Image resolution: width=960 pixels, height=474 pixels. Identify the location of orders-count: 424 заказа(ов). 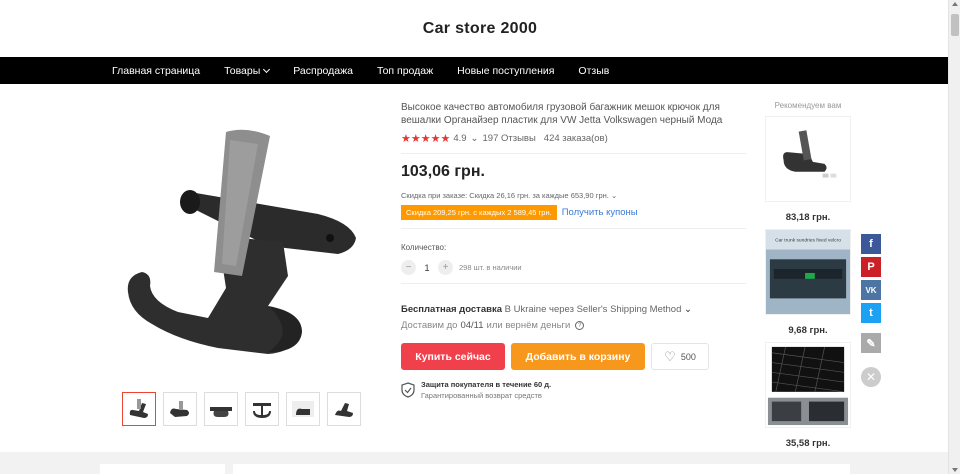
(575, 138).